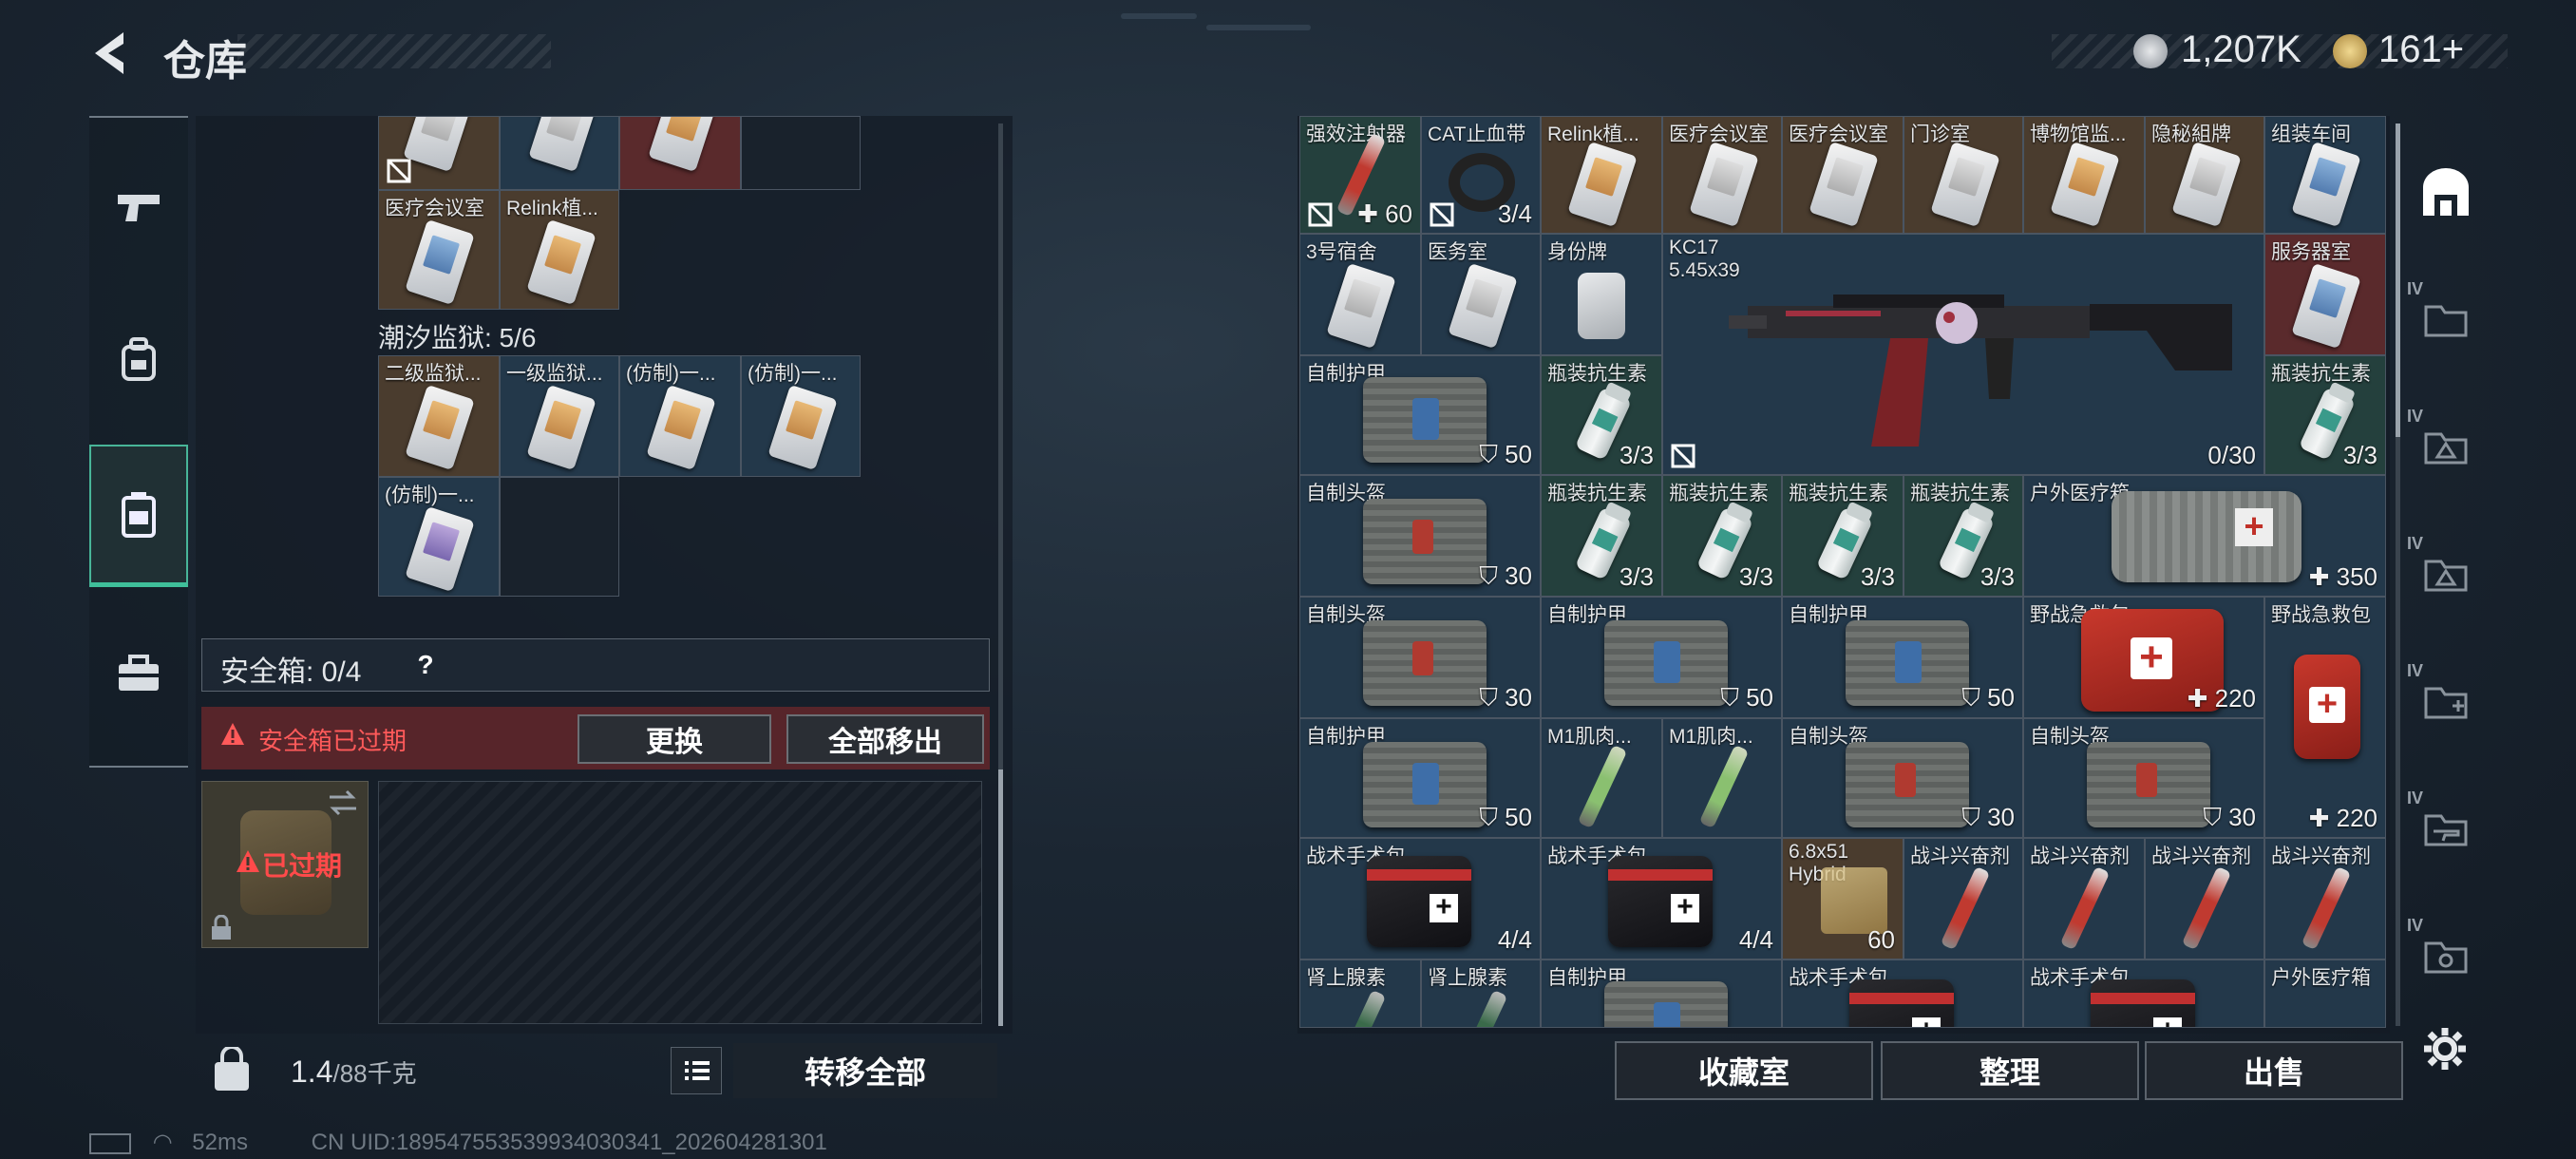 The image size is (2576, 1159). What do you see at coordinates (1360, 294) in the screenshot?
I see `item-cell: 3号宿舍` at bounding box center [1360, 294].